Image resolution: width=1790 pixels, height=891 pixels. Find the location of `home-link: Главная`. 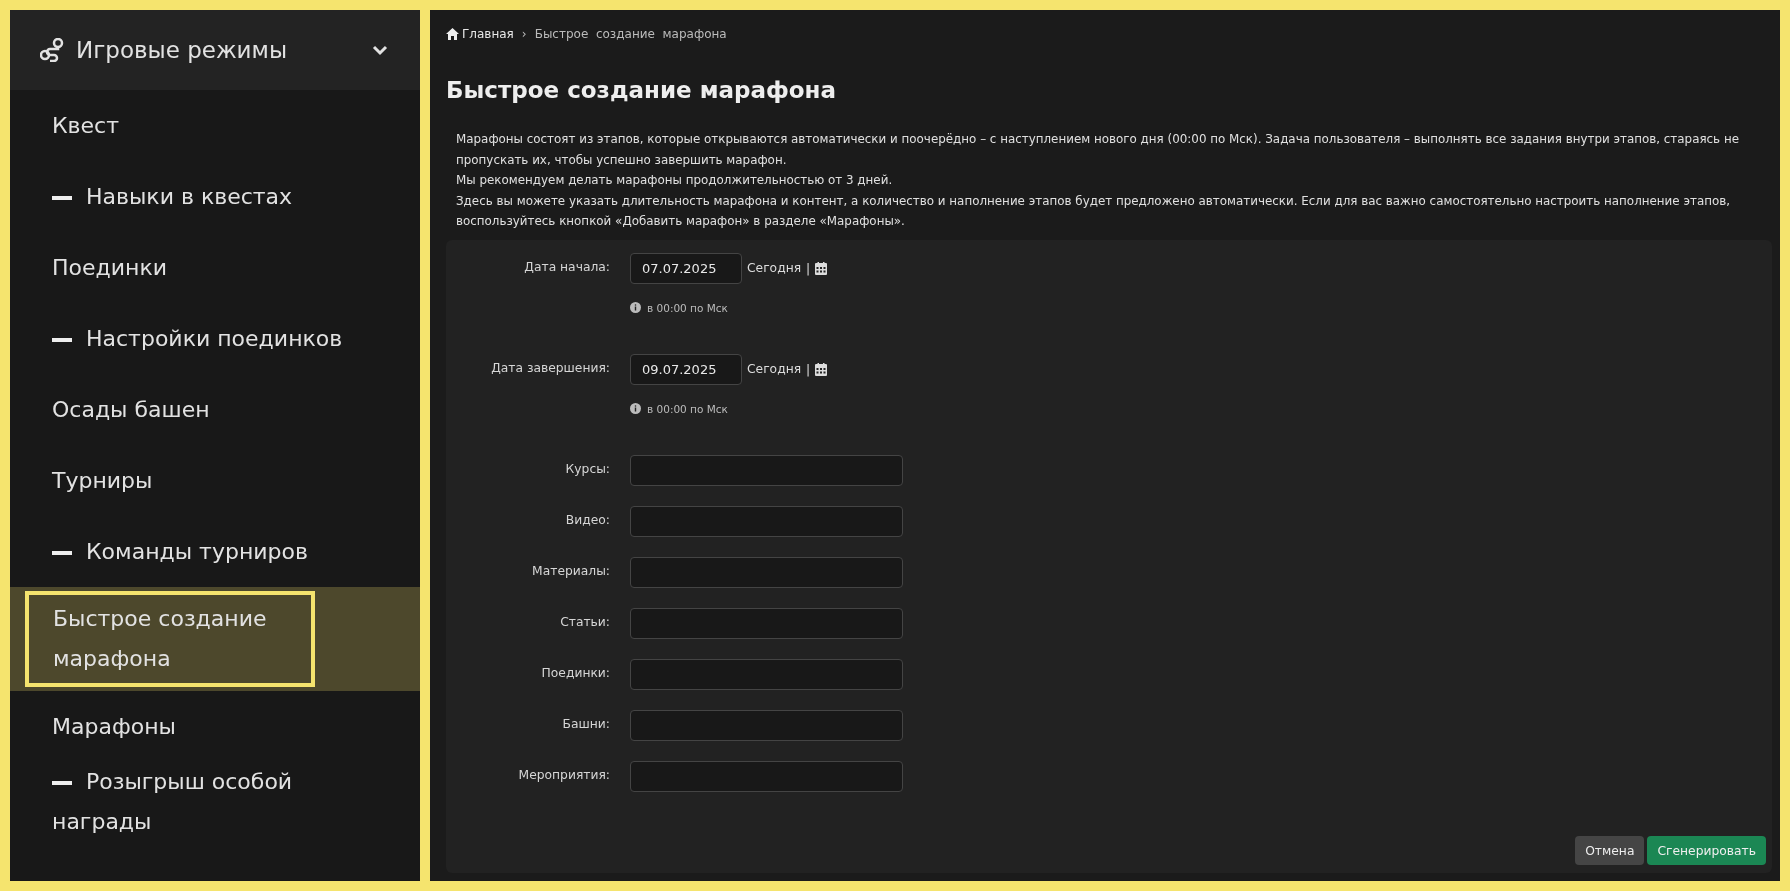

home-link: Главная is located at coordinates (480, 34).